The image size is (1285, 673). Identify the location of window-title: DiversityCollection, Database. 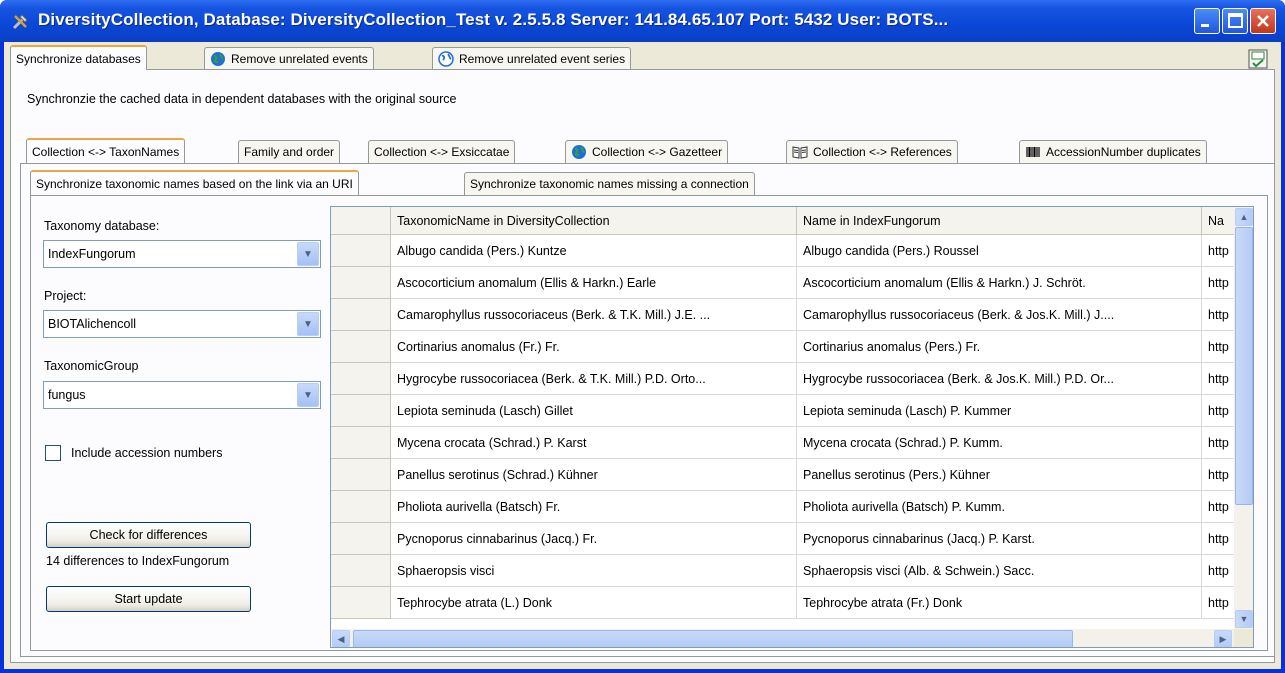
(493, 19).